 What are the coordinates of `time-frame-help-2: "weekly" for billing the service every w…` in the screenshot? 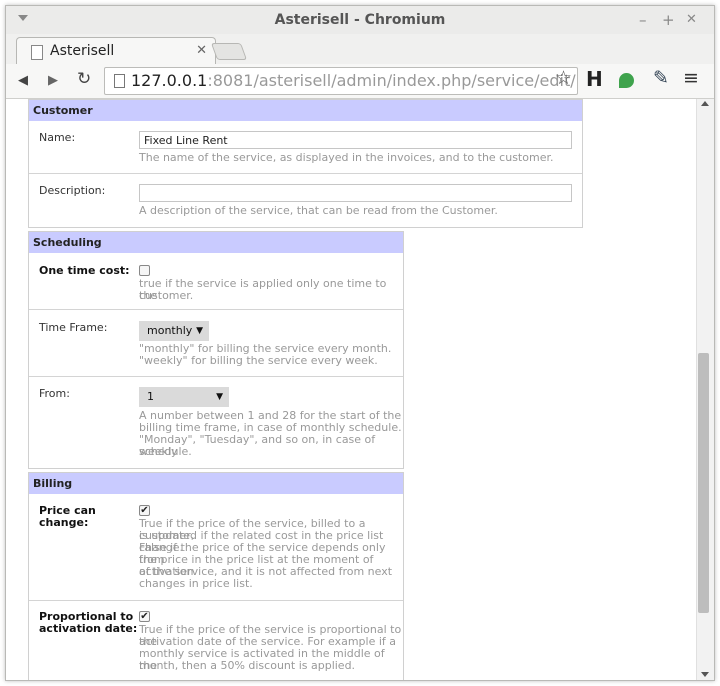 It's located at (258, 360).